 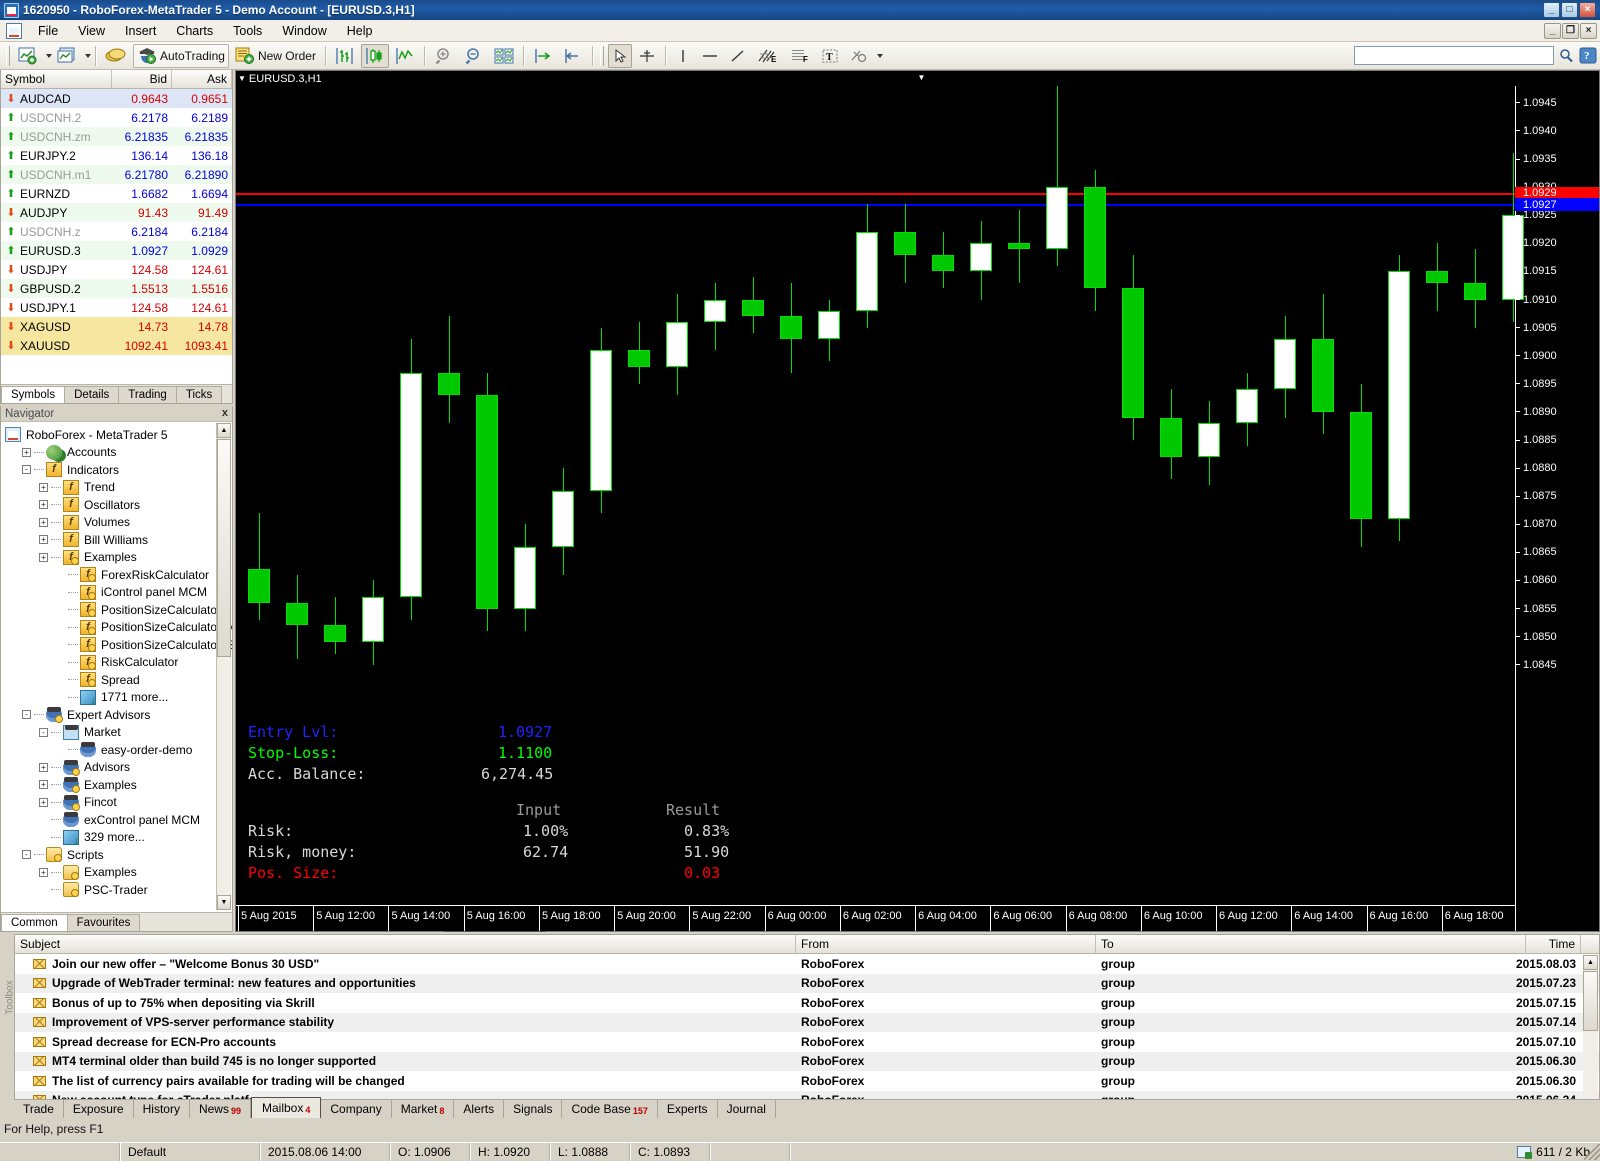 I want to click on search-button, so click(x=1566, y=55).